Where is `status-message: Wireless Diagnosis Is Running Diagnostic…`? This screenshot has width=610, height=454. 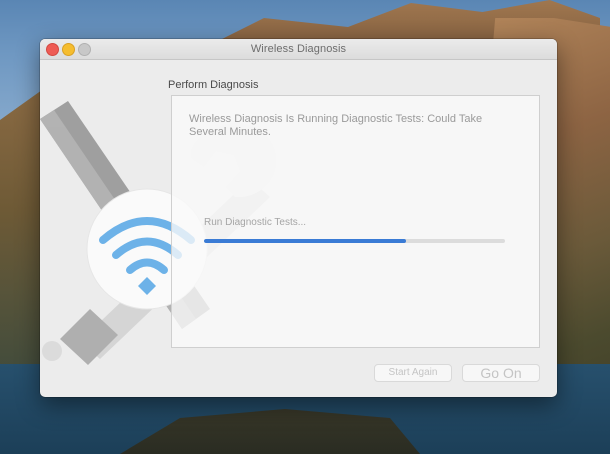
status-message: Wireless Diagnosis Is Running Diagnostic… is located at coordinates (336, 125).